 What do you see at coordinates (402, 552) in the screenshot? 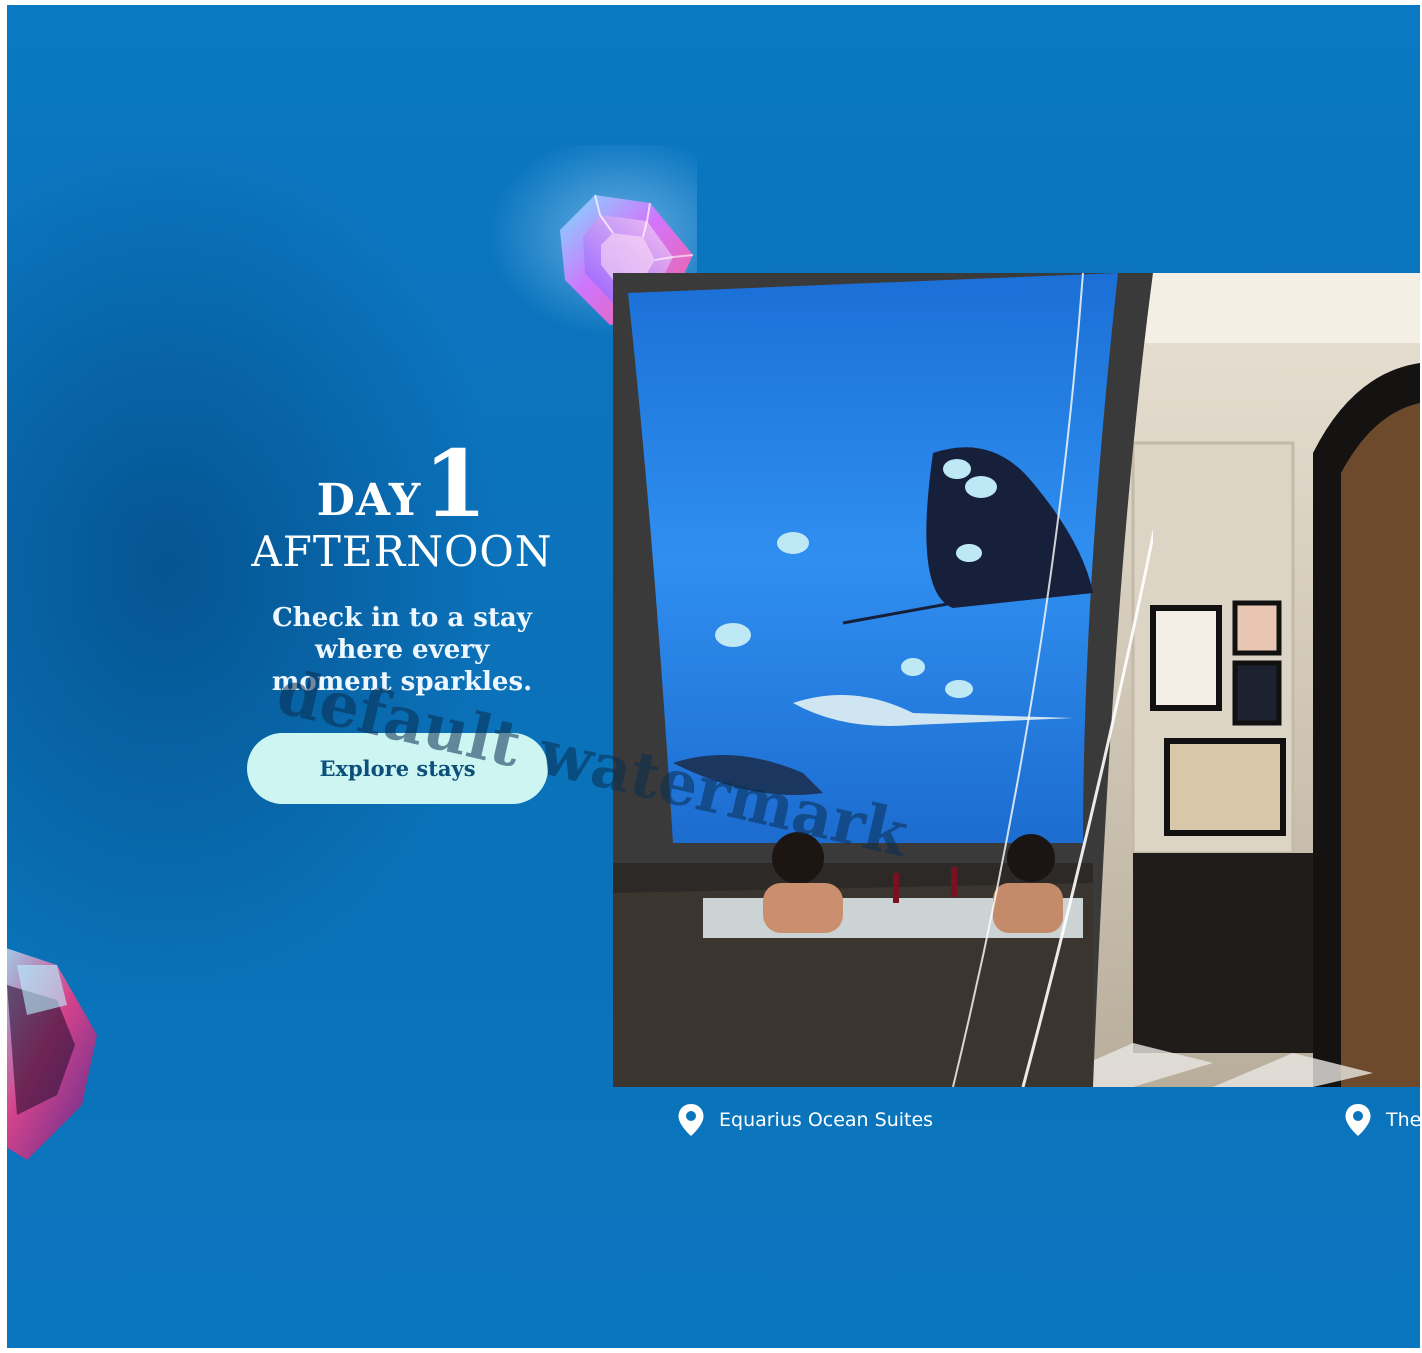
I see `time-of-day-heading: AFTERNOON` at bounding box center [402, 552].